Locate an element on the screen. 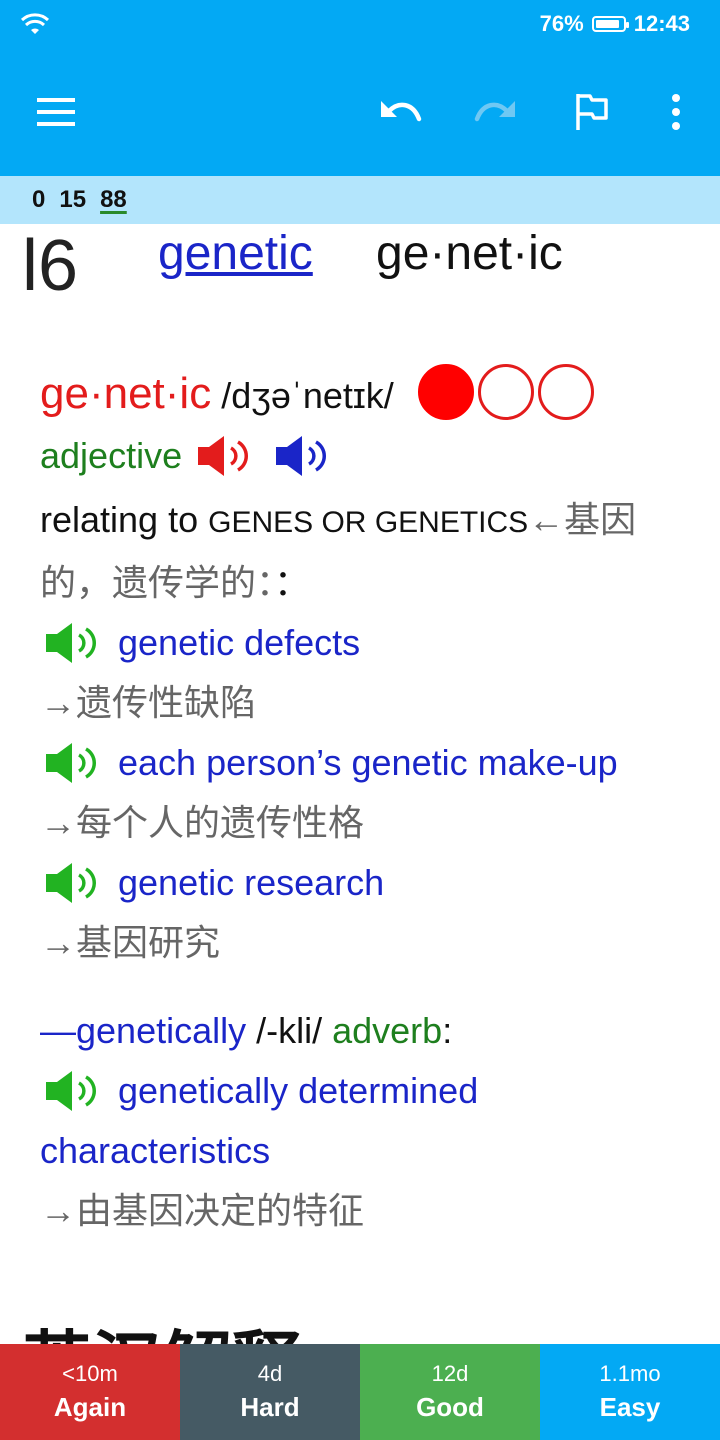  flag-button is located at coordinates (592, 112).